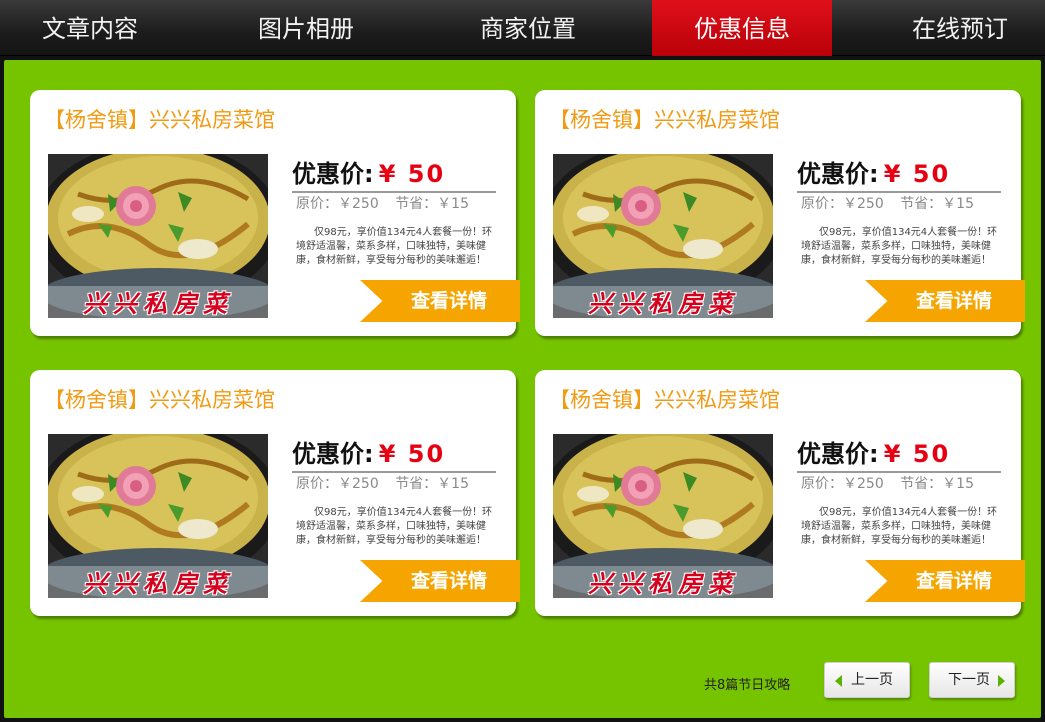 The width and height of the screenshot is (1045, 722). I want to click on pager-info: 共8篇节日攻略, so click(747, 685).